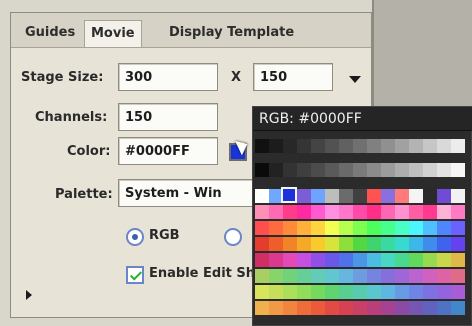 The image size is (472, 326). I want to click on tab-movie: Movie, so click(113, 33).